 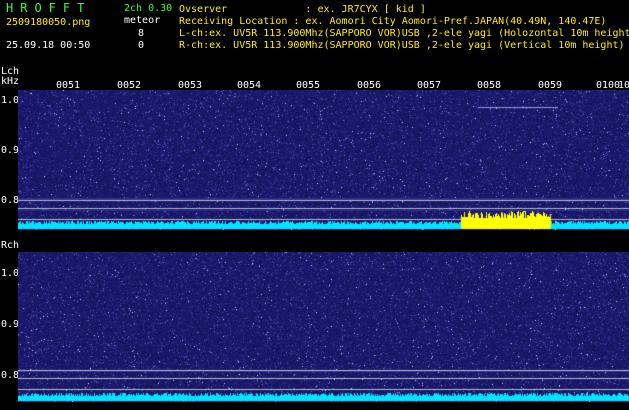 I want to click on rch-label: Rch, so click(x=10, y=245).